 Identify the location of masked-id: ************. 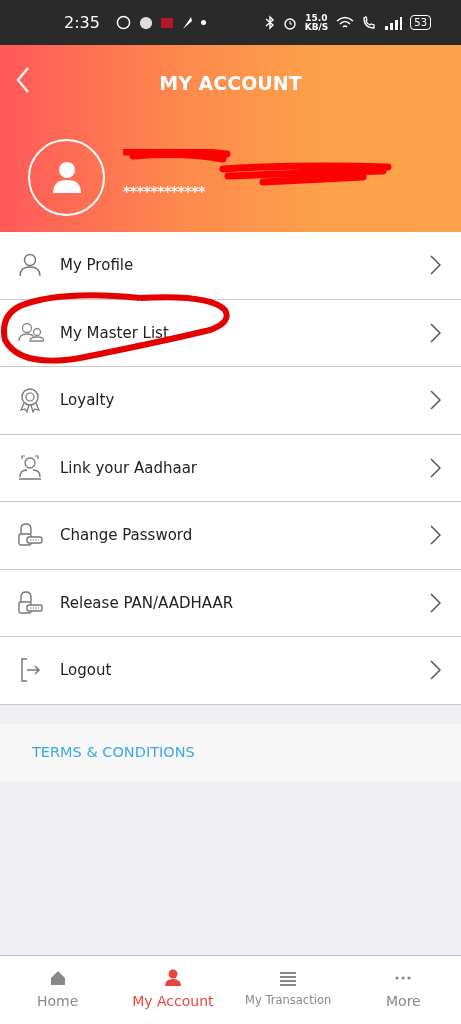
(164, 191).